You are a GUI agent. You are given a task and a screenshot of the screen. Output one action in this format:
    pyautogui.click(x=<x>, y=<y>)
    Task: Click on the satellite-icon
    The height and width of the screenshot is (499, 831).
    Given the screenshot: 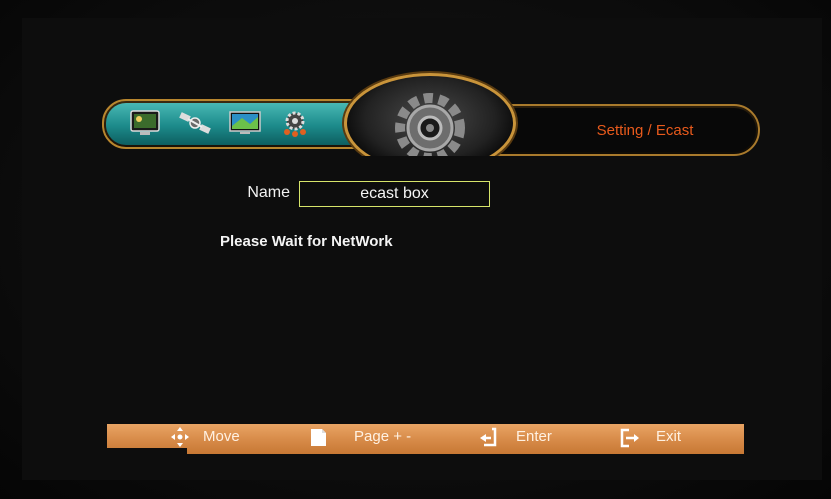 What is the action you would take?
    pyautogui.click(x=195, y=123)
    